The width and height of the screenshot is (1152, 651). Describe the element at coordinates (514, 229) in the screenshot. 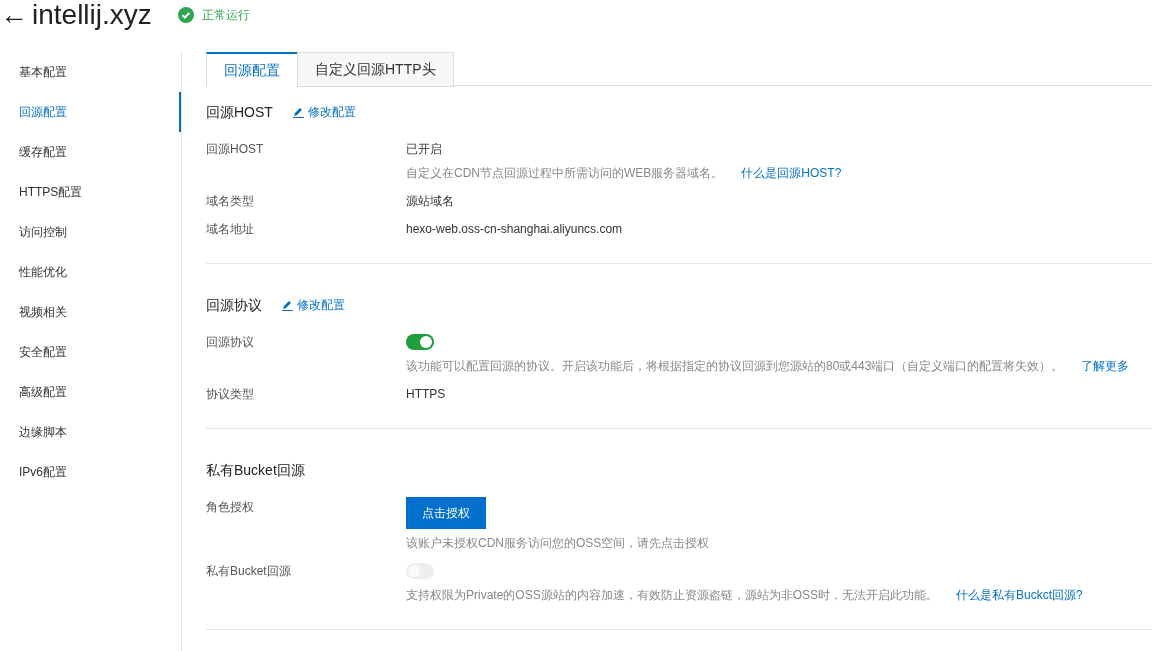

I see `field-value: hexo-web.oss-cn-shanghai.aliyuncs.com` at that location.